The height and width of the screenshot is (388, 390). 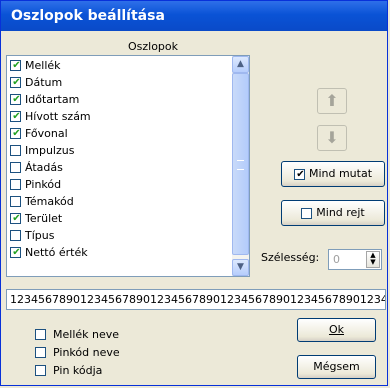 I want to click on spinner-arrows: ▲ ▼, so click(x=373, y=259).